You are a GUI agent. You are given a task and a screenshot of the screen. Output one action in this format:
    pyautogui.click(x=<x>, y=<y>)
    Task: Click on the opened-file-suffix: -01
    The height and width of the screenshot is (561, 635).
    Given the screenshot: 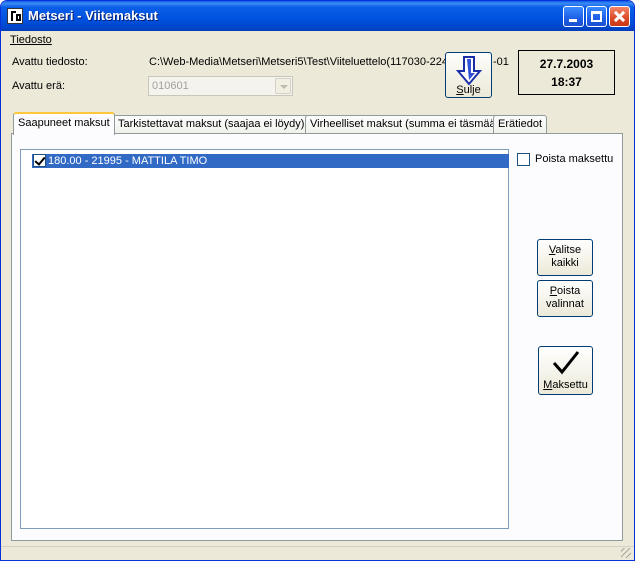 What is the action you would take?
    pyautogui.click(x=501, y=62)
    